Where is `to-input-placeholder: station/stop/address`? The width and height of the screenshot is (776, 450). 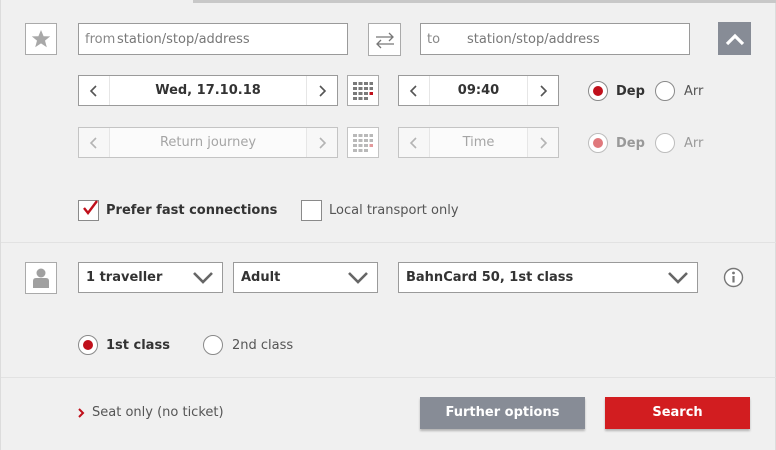
to-input-placeholder: station/stop/address is located at coordinates (533, 39).